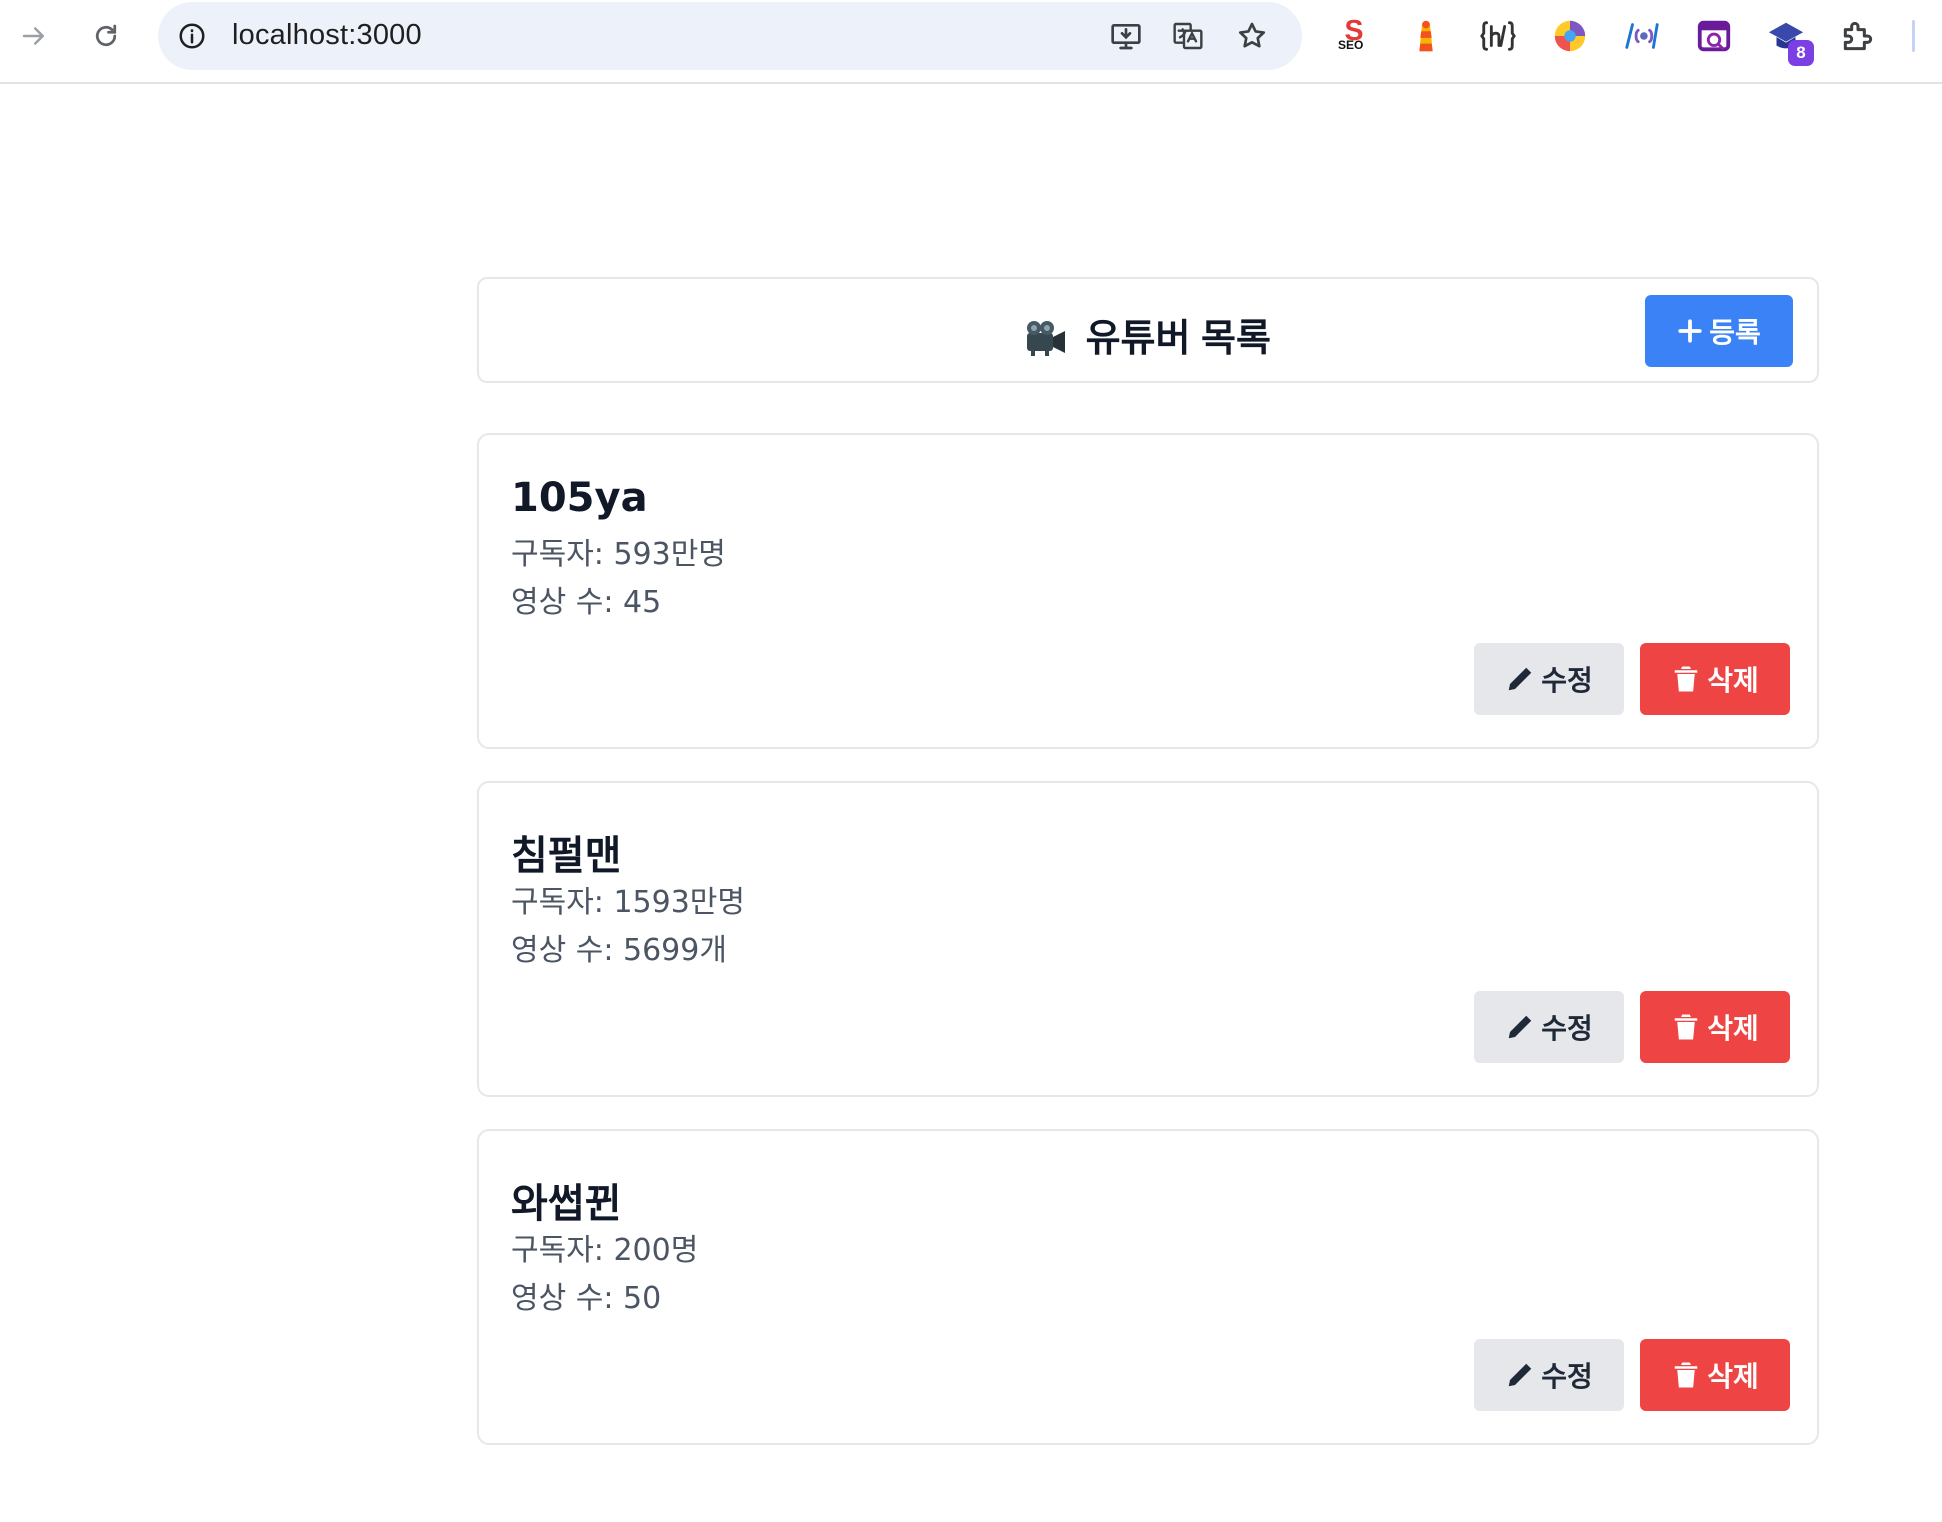 The width and height of the screenshot is (1942, 1522). What do you see at coordinates (1148, 1287) in the screenshot?
I see `youtuber-card: 와썹뀐 구독자: 200명 영상 수: 50 수정 삭제` at bounding box center [1148, 1287].